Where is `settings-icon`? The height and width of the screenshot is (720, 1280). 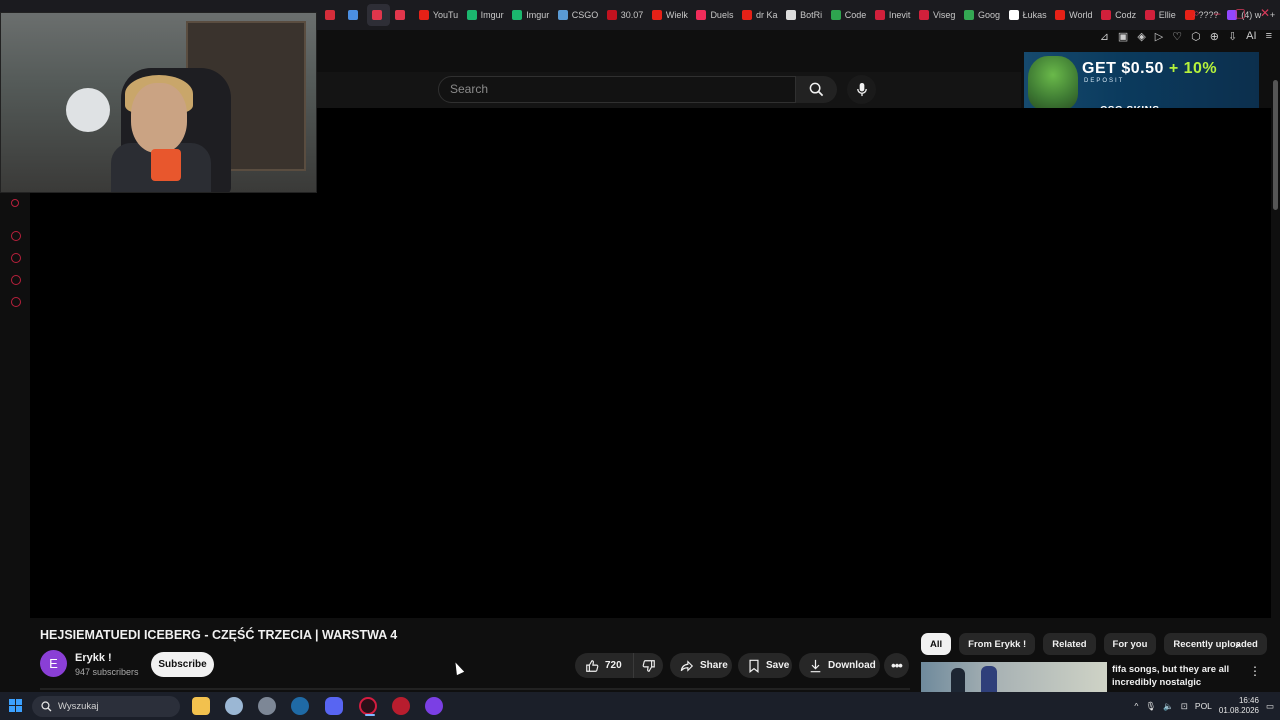 settings-icon is located at coordinates (267, 706).